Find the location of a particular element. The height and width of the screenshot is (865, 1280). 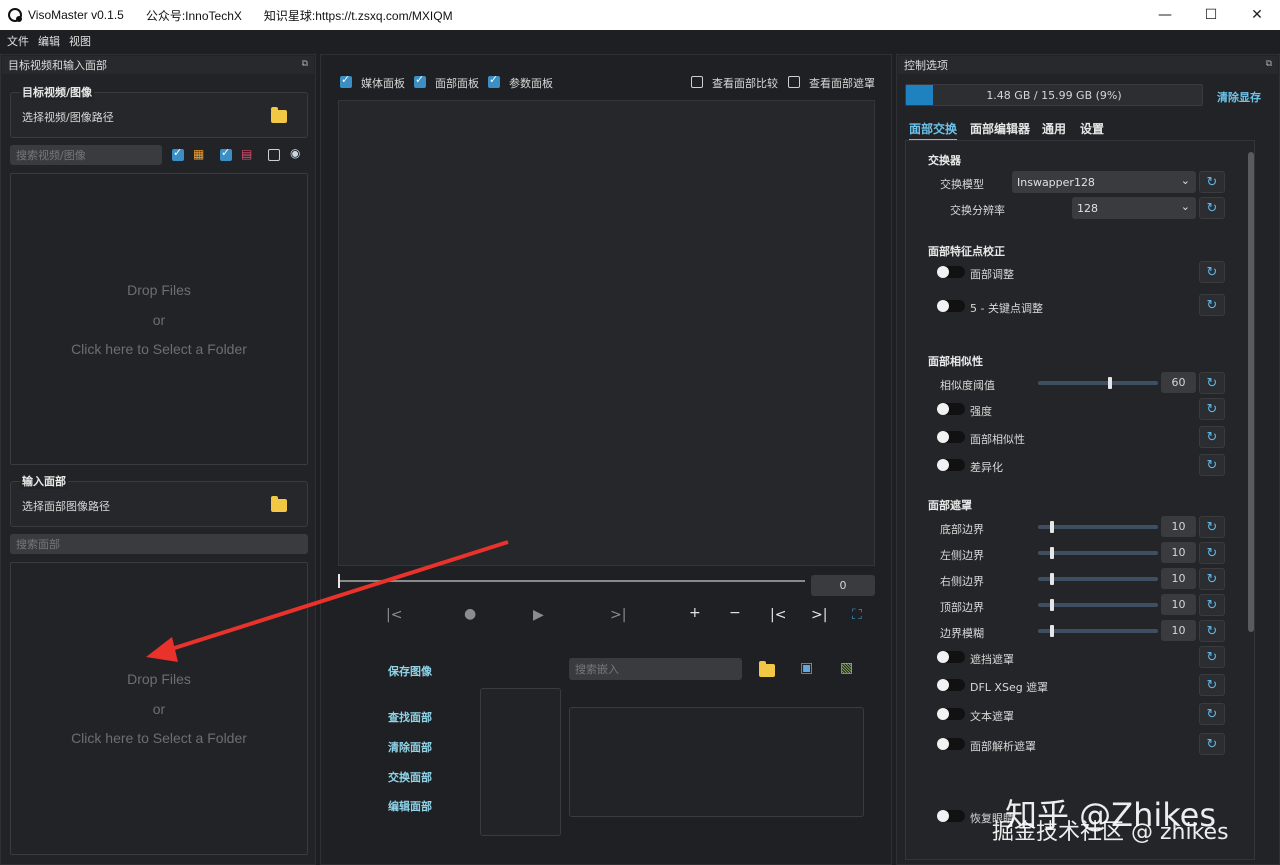

annotation-arrow is located at coordinates (327, 601).